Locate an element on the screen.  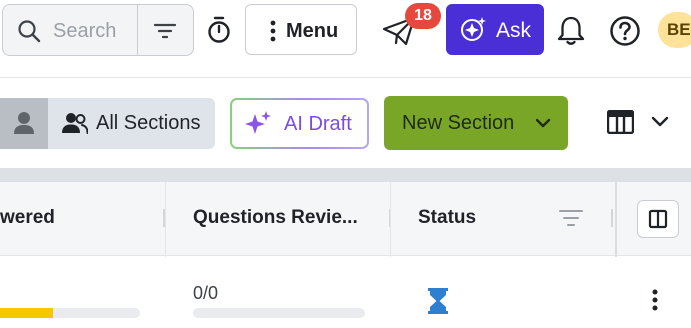
answered-progress-fill is located at coordinates (27, 313).